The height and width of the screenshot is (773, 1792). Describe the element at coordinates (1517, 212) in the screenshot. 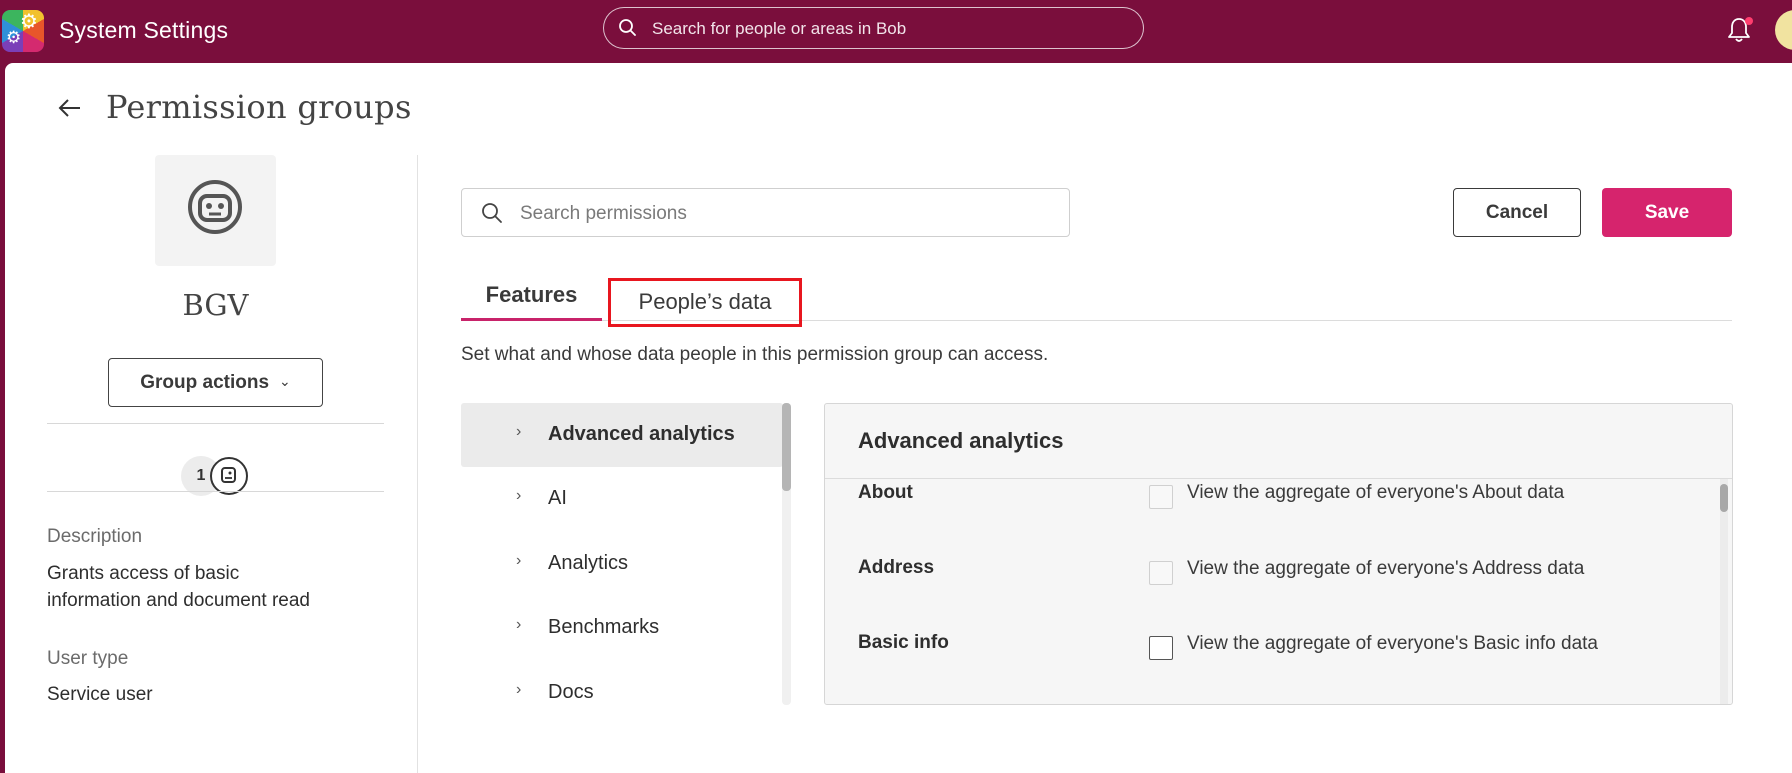

I see `cancel-button: Cancel` at that location.